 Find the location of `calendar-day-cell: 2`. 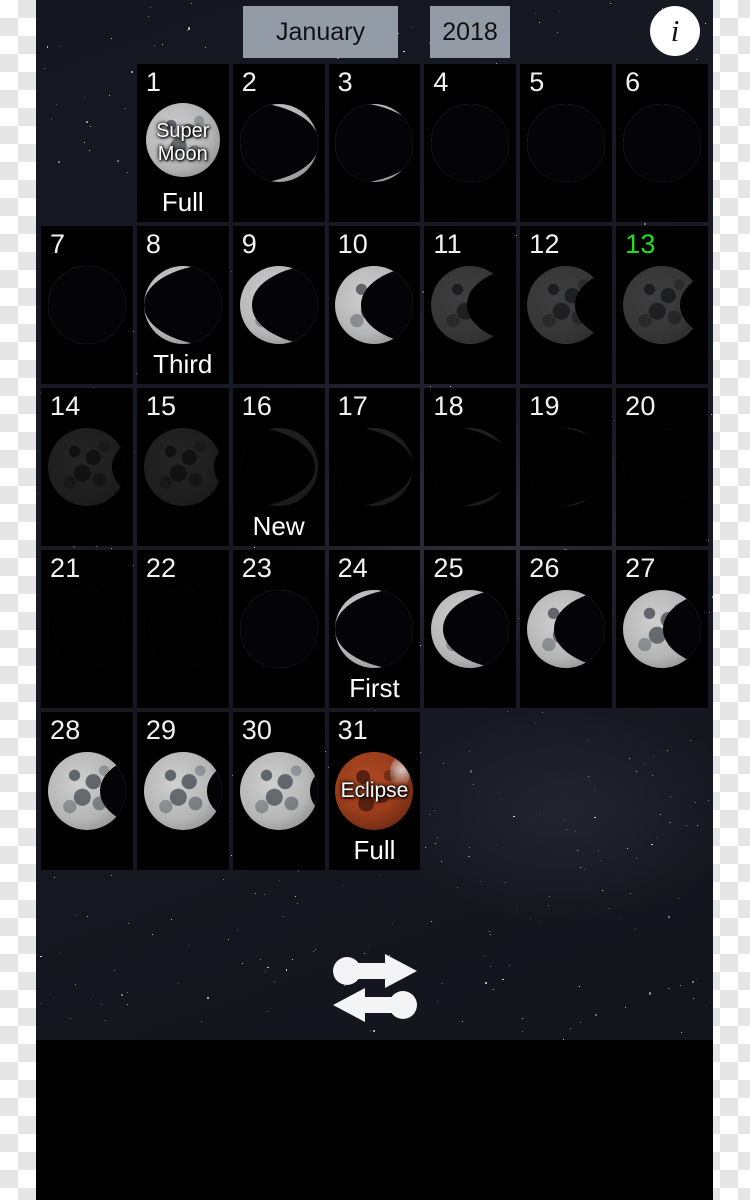

calendar-day-cell: 2 is located at coordinates (278, 143).